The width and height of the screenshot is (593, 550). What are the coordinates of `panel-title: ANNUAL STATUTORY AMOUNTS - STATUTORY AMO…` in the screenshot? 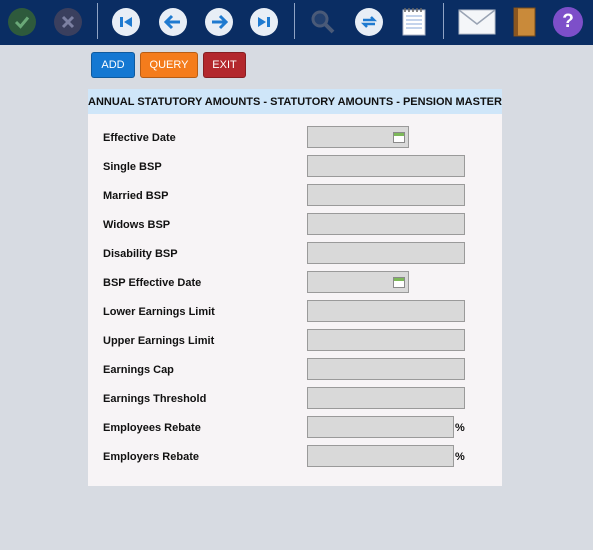 It's located at (295, 101).